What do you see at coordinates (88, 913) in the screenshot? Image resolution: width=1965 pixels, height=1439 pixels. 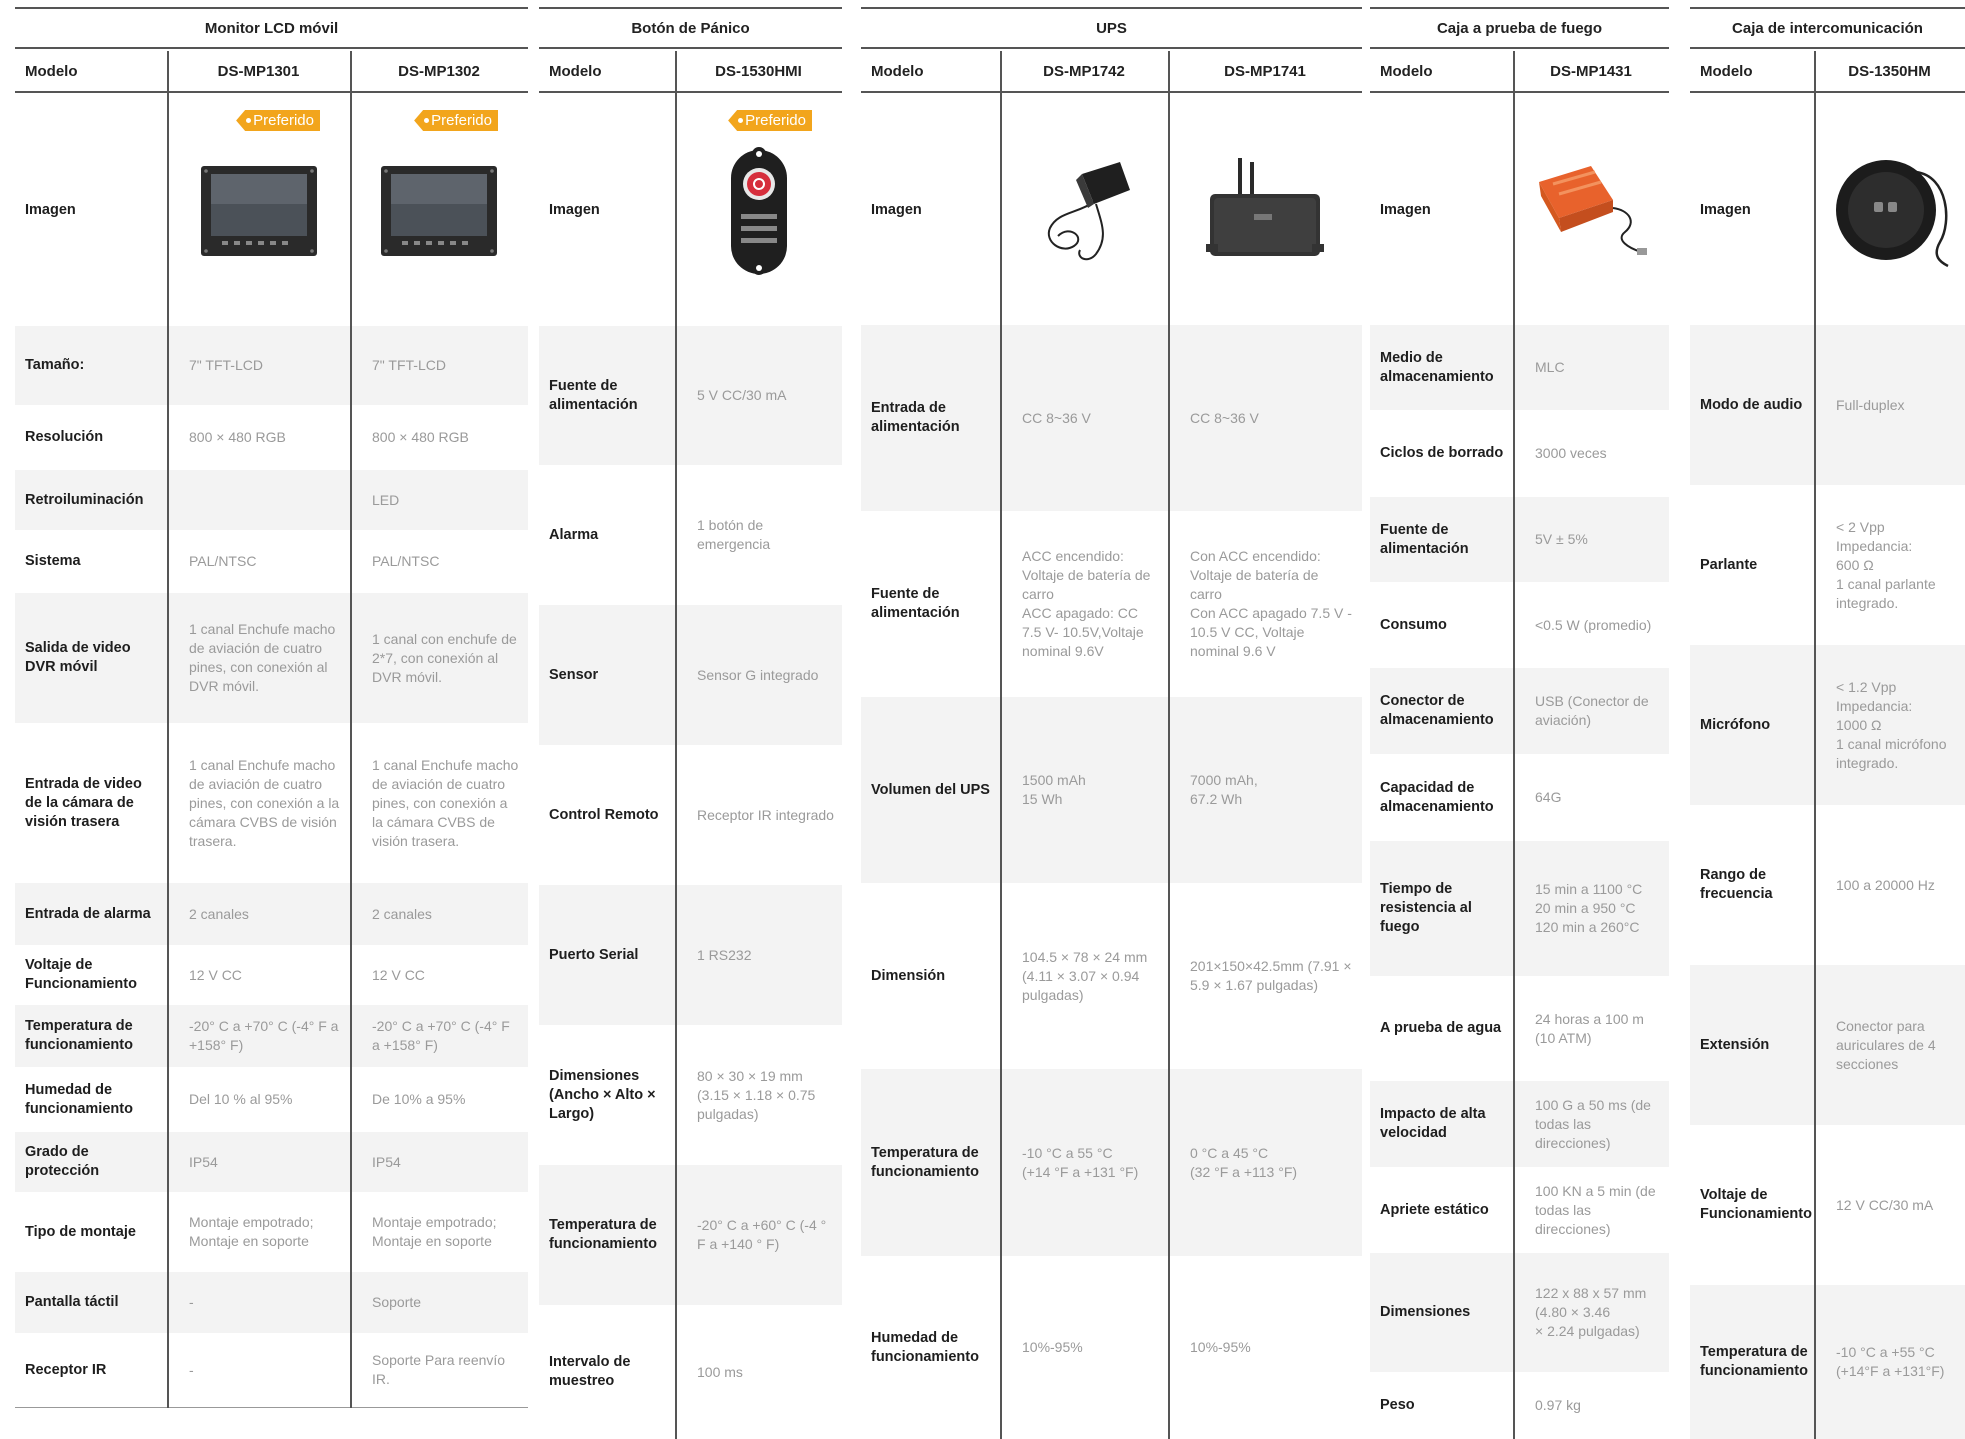 I see `spec-label: Entrada de alarma` at bounding box center [88, 913].